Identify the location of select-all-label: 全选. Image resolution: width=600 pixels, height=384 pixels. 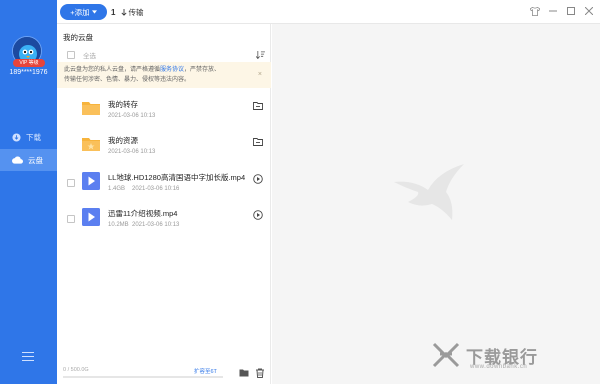
(89, 56).